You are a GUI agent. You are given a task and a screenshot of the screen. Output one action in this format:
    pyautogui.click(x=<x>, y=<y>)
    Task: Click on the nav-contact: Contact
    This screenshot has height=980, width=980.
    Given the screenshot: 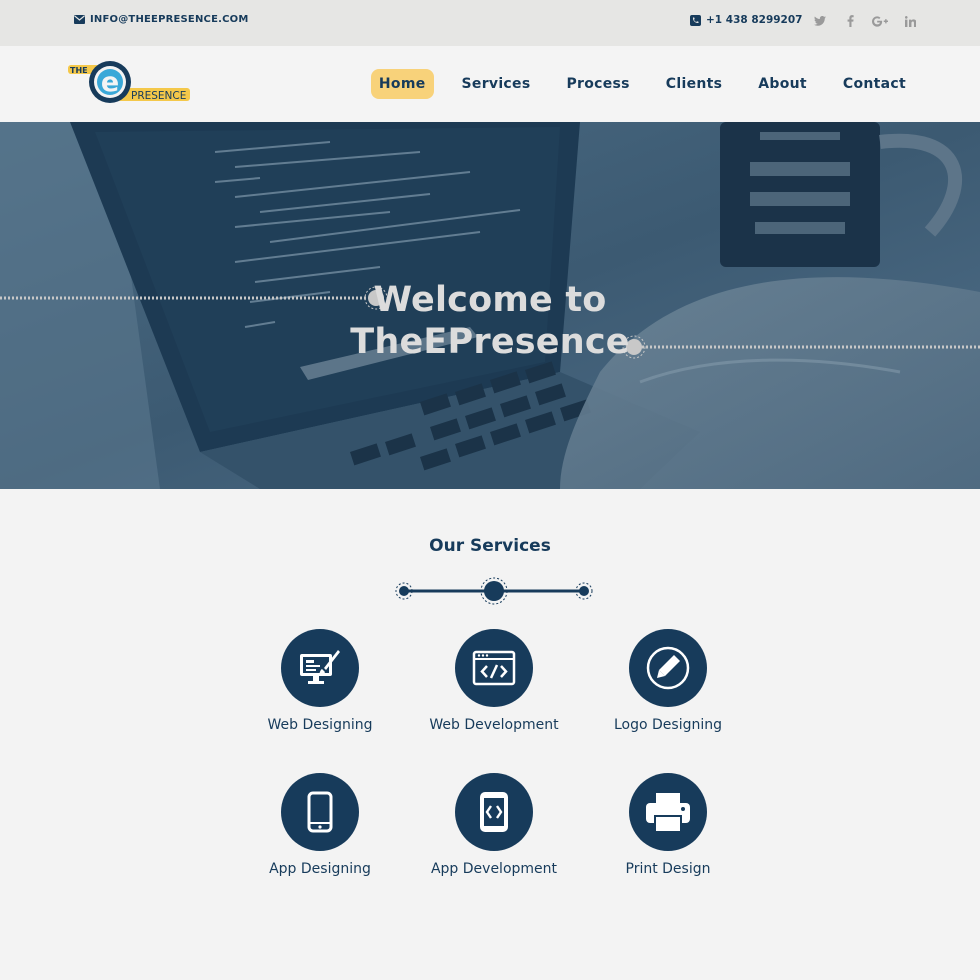 What is the action you would take?
    pyautogui.click(x=874, y=84)
    